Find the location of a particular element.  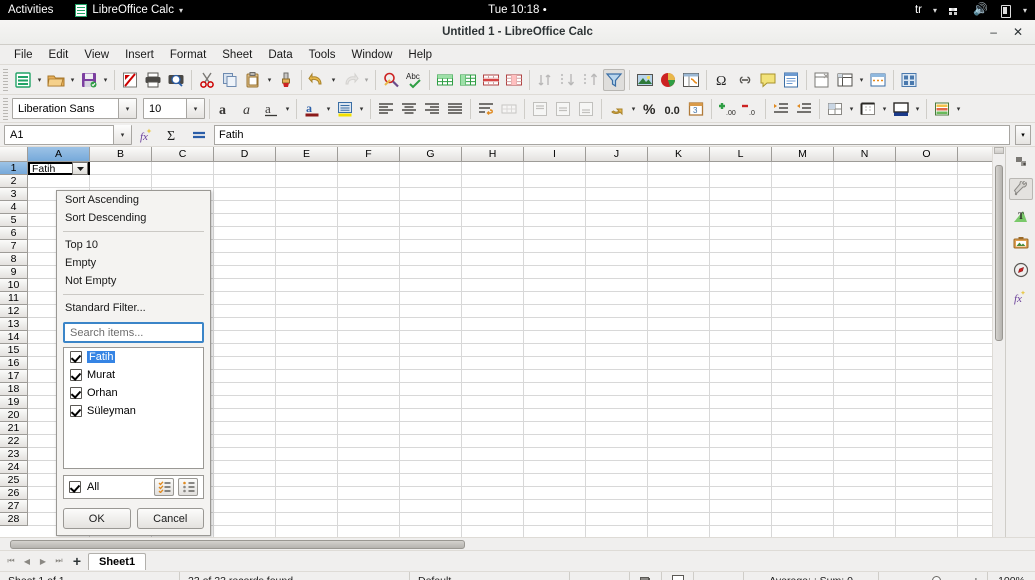

font-size-combo: 10 ▾ is located at coordinates (174, 108).